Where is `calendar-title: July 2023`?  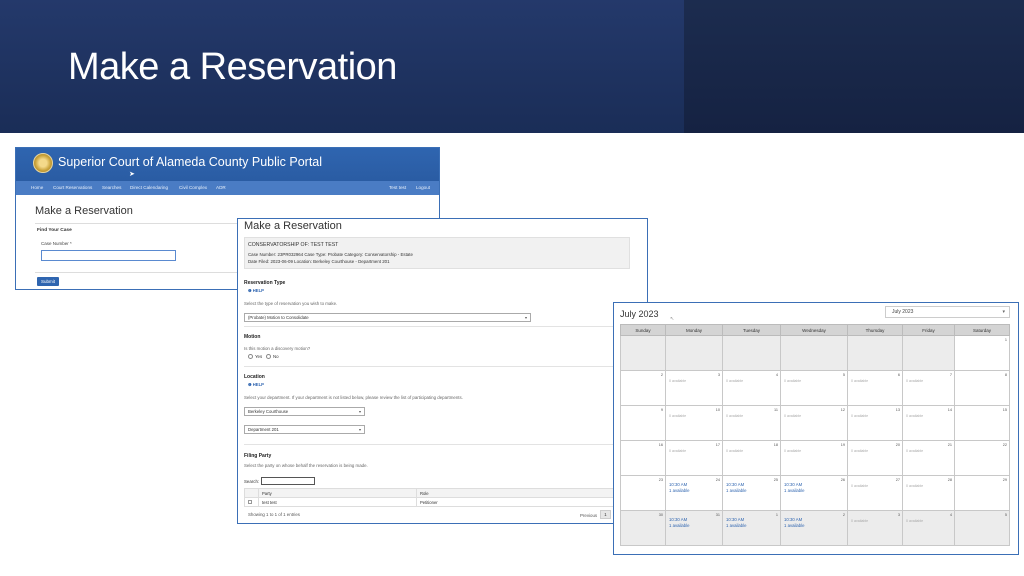
calendar-title: July 2023 is located at coordinates (639, 314).